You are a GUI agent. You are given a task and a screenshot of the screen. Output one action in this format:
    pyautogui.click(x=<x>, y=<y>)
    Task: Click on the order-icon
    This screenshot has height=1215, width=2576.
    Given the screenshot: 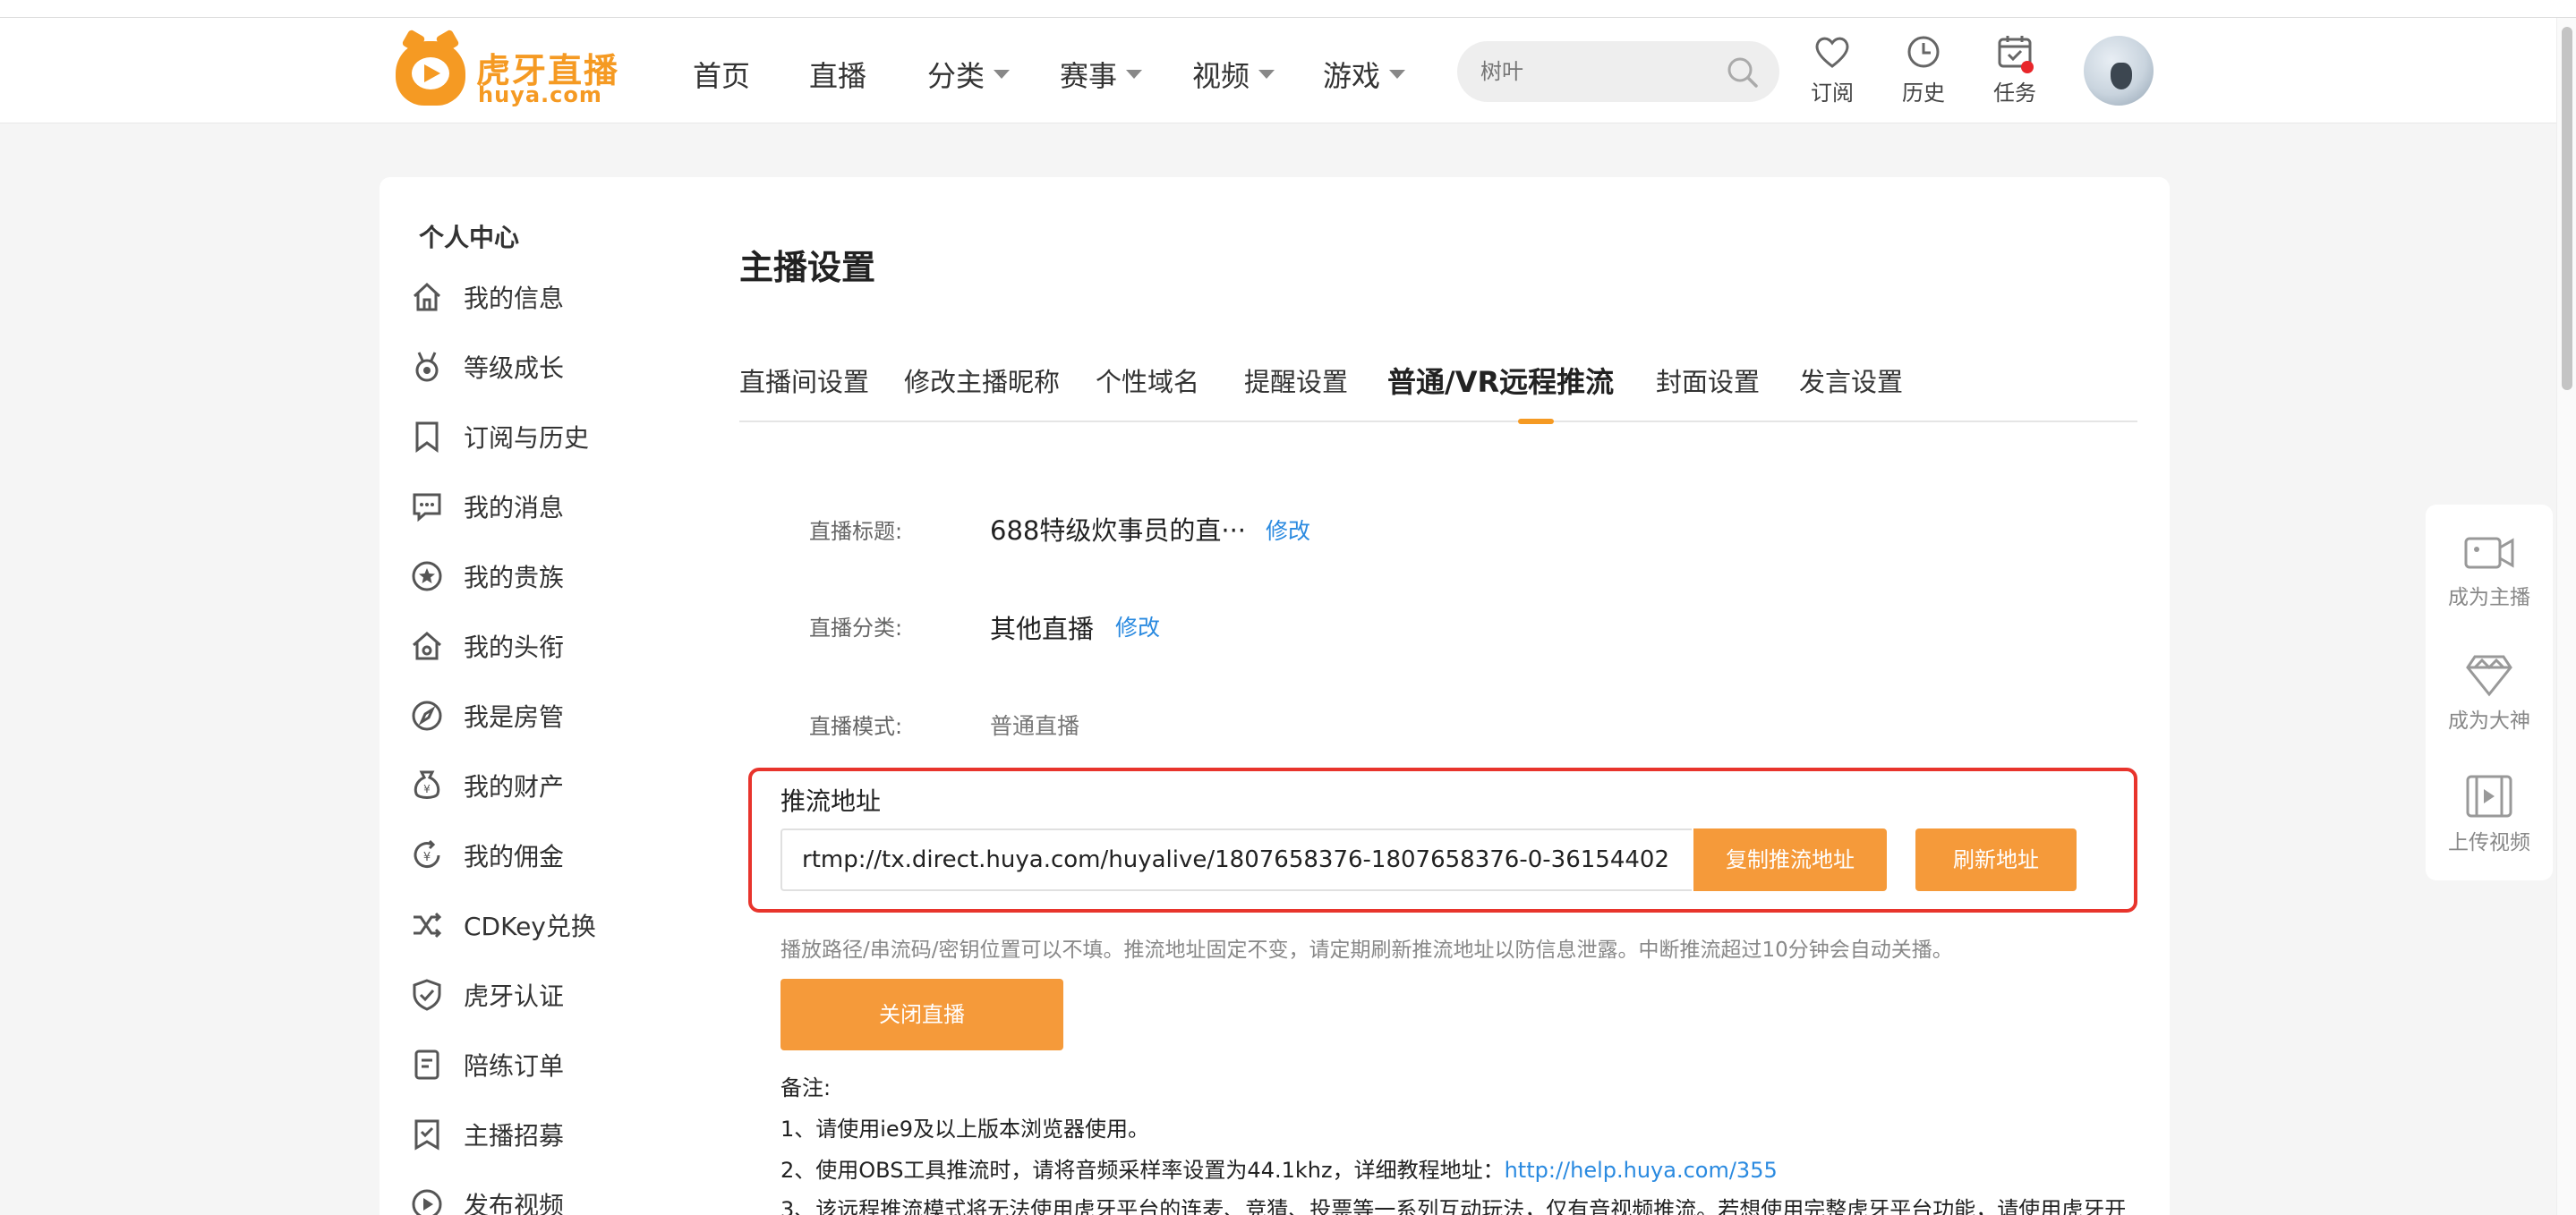 What is the action you would take?
    pyautogui.click(x=426, y=1065)
    